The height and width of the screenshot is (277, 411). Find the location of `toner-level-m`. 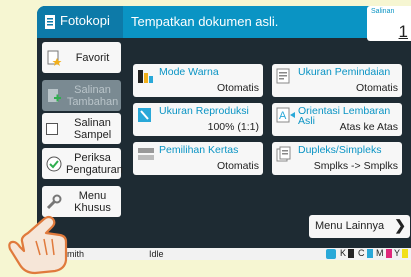

toner-level-m is located at coordinates (388, 254).